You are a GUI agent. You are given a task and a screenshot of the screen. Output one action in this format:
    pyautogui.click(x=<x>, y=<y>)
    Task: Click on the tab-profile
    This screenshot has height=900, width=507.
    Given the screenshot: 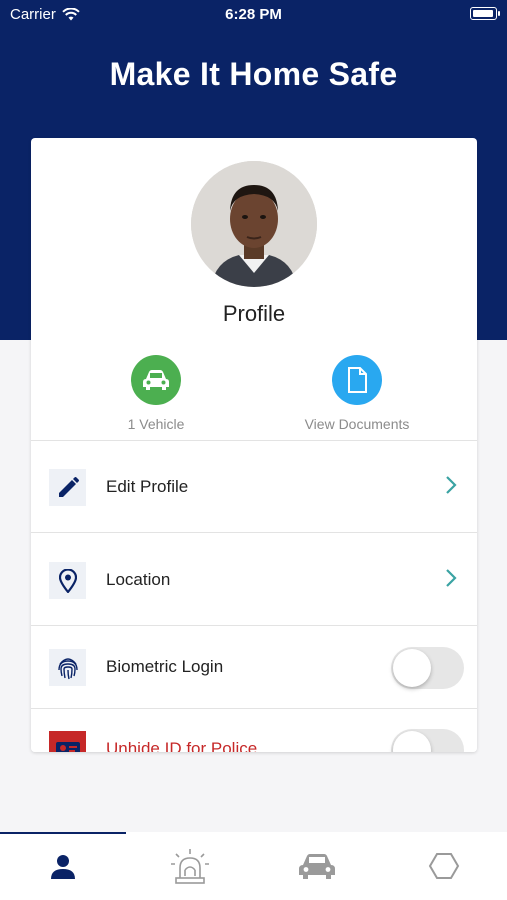 What is the action you would take?
    pyautogui.click(x=63, y=866)
    